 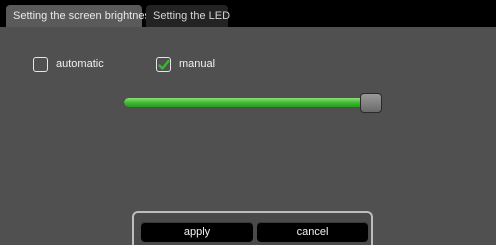 I want to click on cancel-button: cancel, so click(x=312, y=232).